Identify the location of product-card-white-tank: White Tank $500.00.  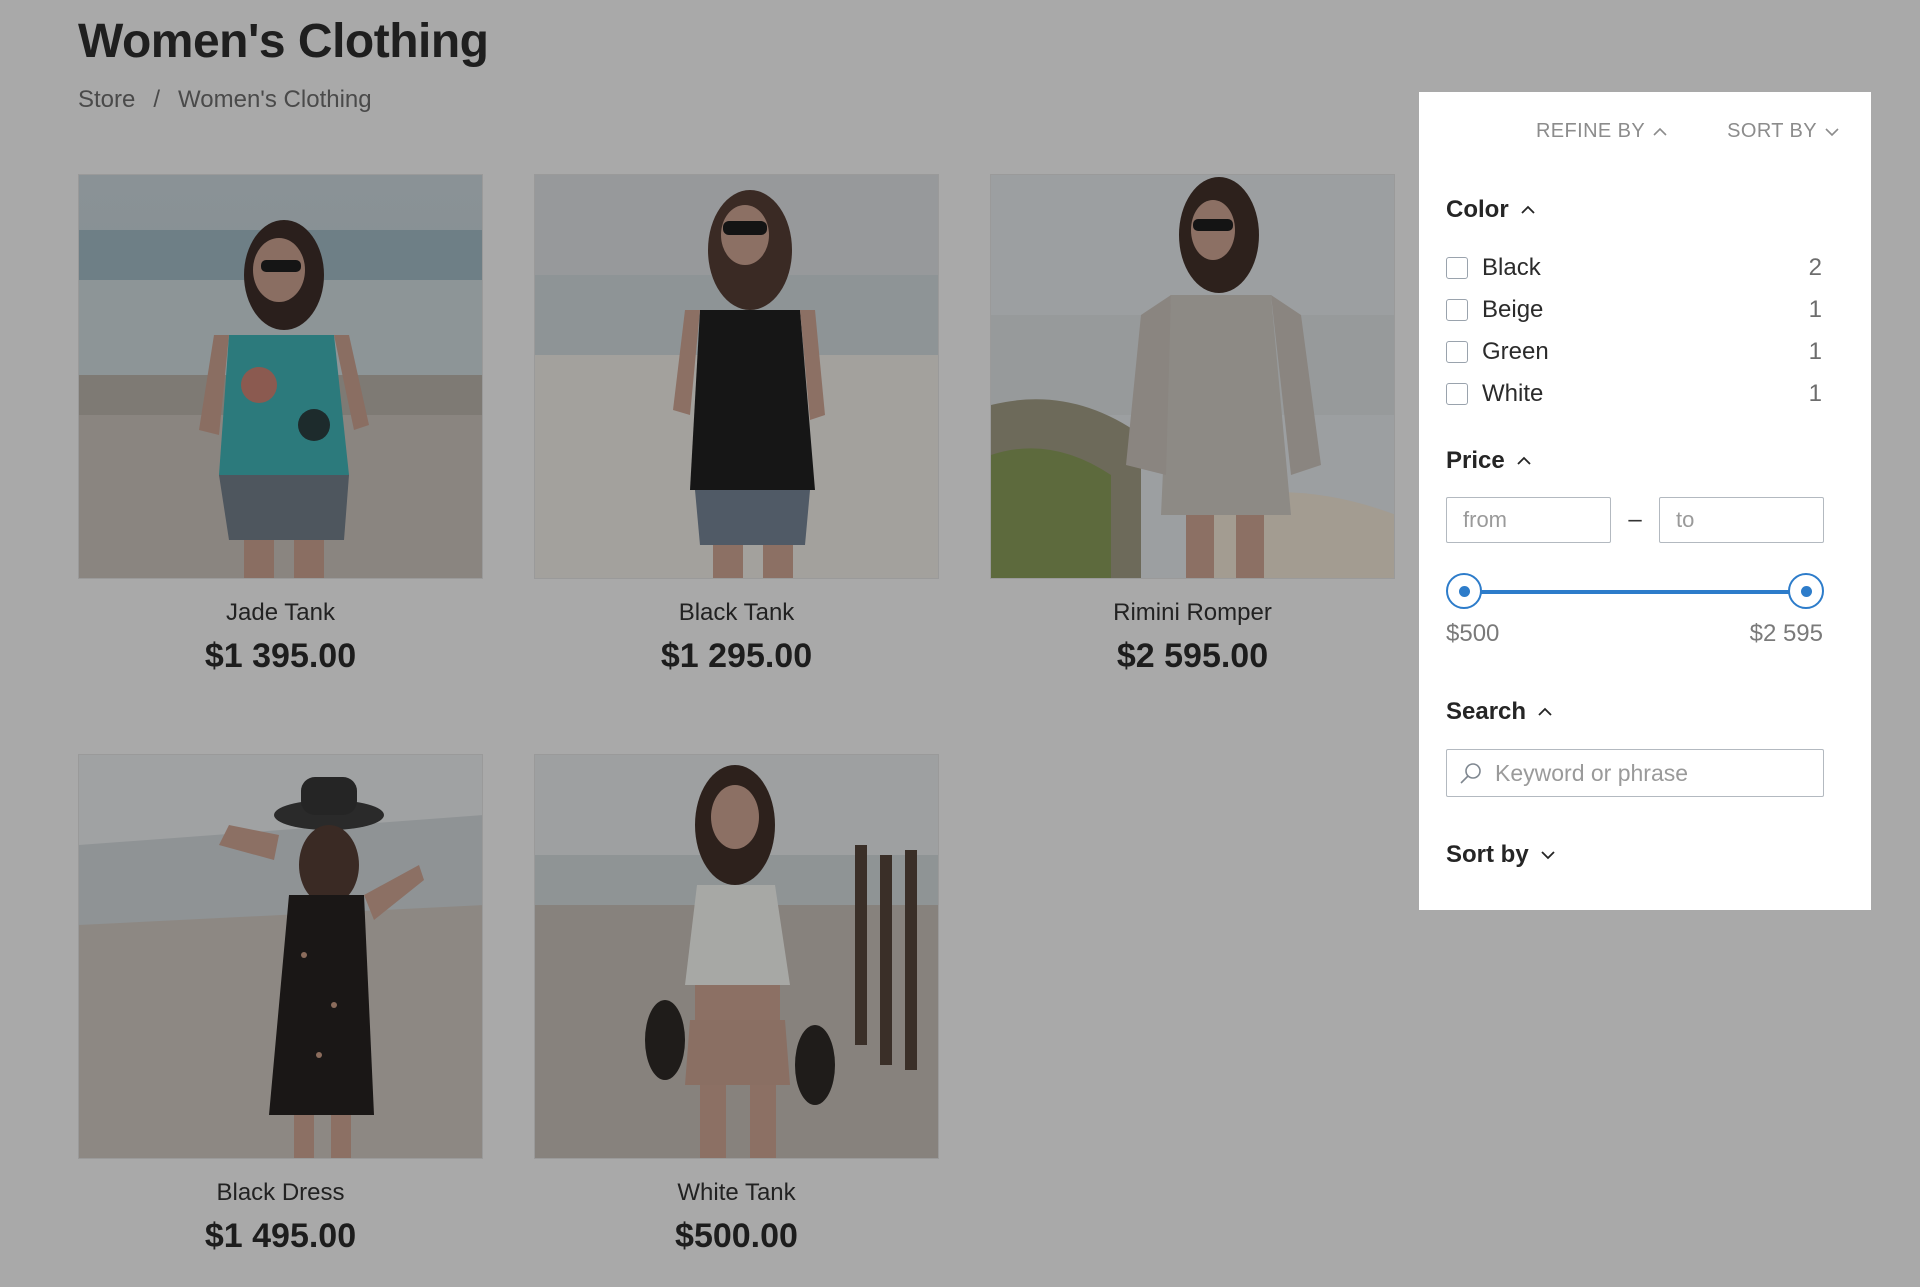
(736, 1005).